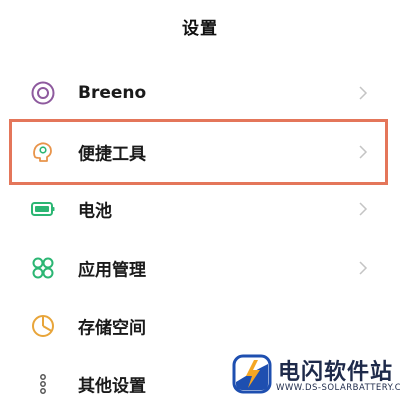  What do you see at coordinates (336, 372) in the screenshot?
I see `watermark-name: 电闪软件站` at bounding box center [336, 372].